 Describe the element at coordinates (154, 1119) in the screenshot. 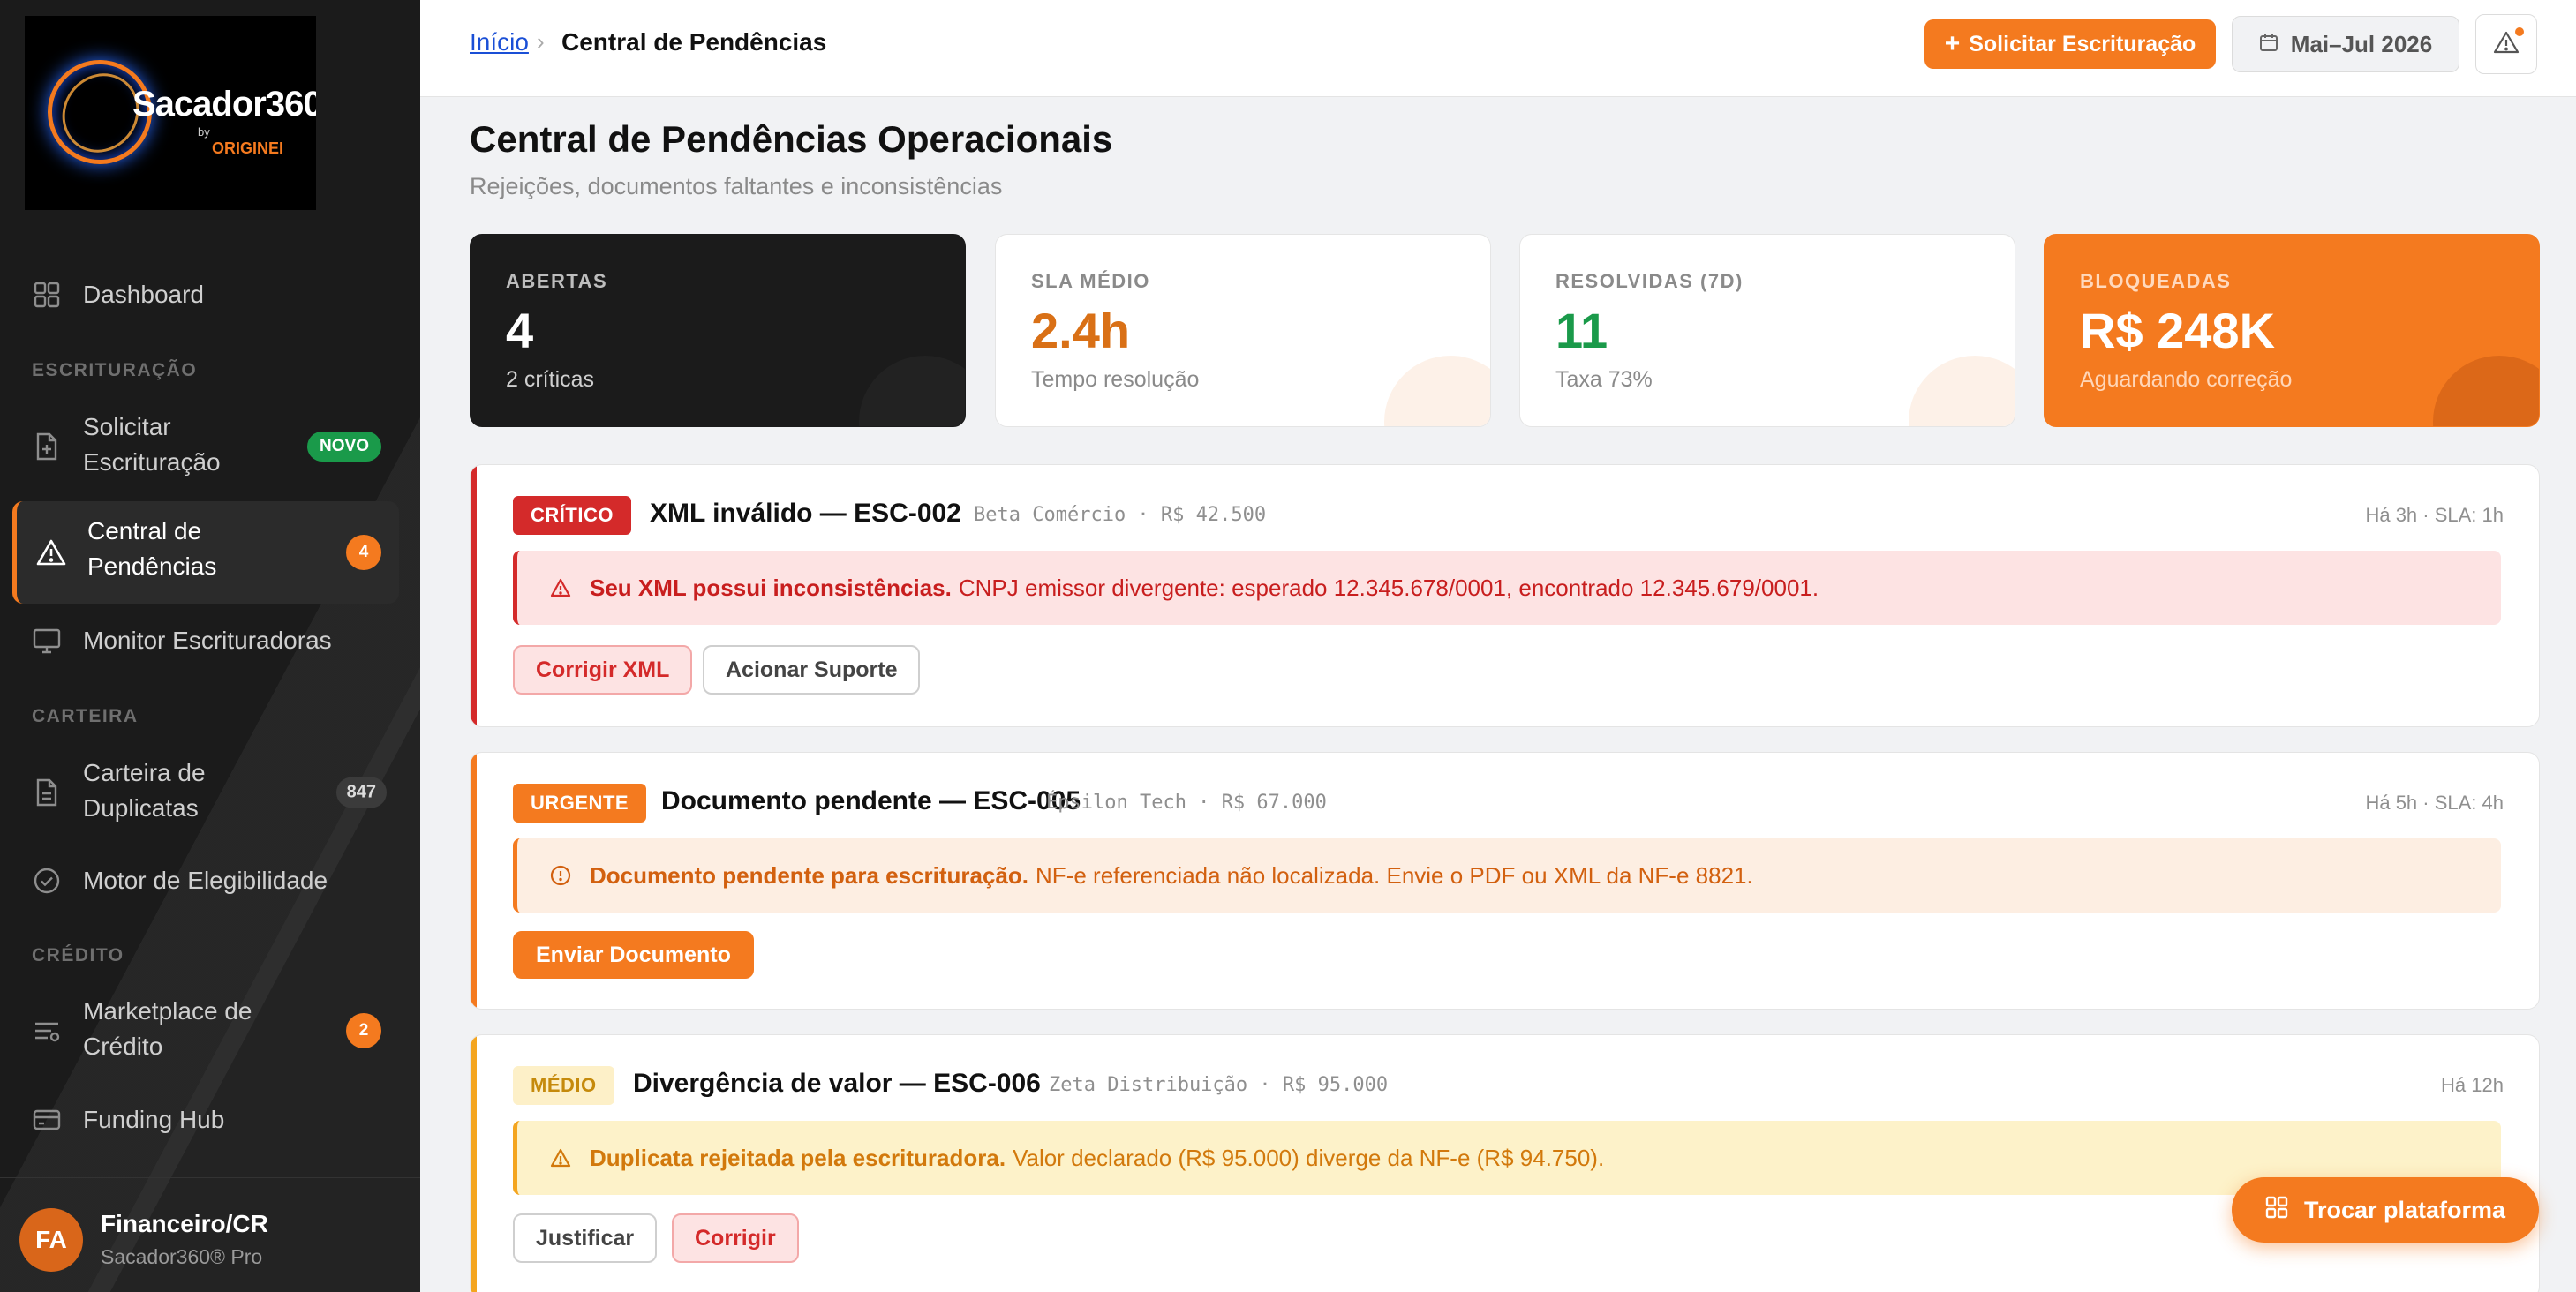

I see `sidebar-item-label: Funding Hub` at that location.